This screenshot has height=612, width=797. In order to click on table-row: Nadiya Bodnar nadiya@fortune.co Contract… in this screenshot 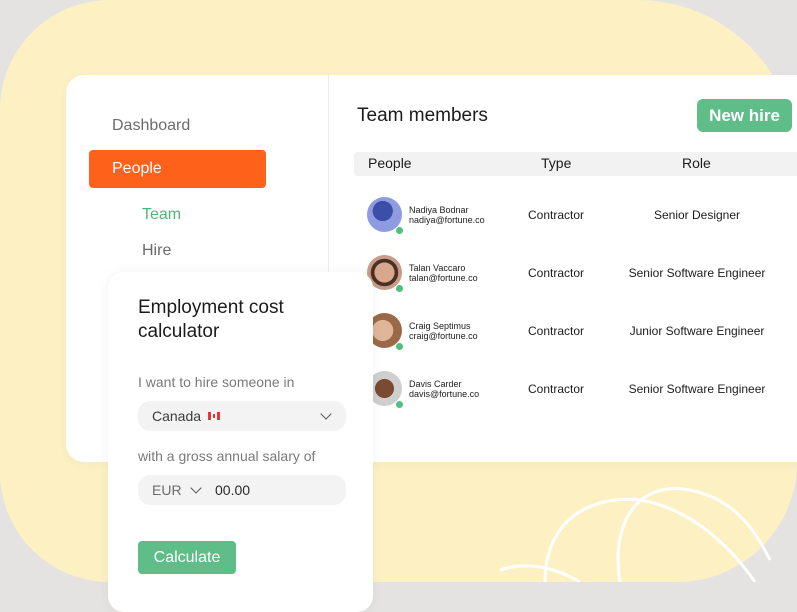, I will do `click(563, 217)`.